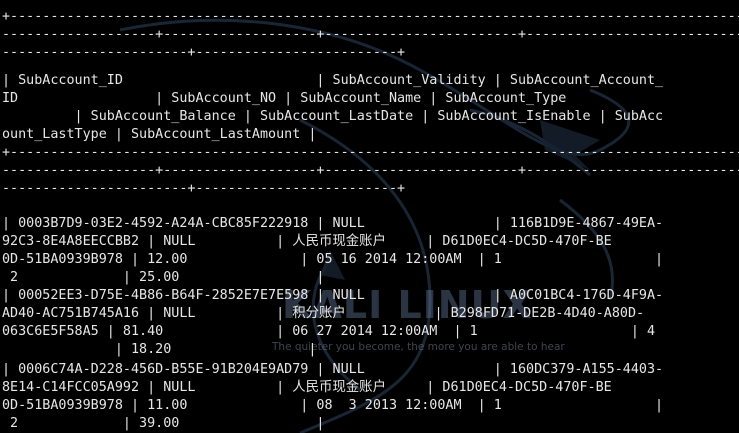 This screenshot has height=433, width=739. What do you see at coordinates (159, 134) in the screenshot?
I see `table-header-line: ount_LastType | SubAccount_LastAmount |` at bounding box center [159, 134].